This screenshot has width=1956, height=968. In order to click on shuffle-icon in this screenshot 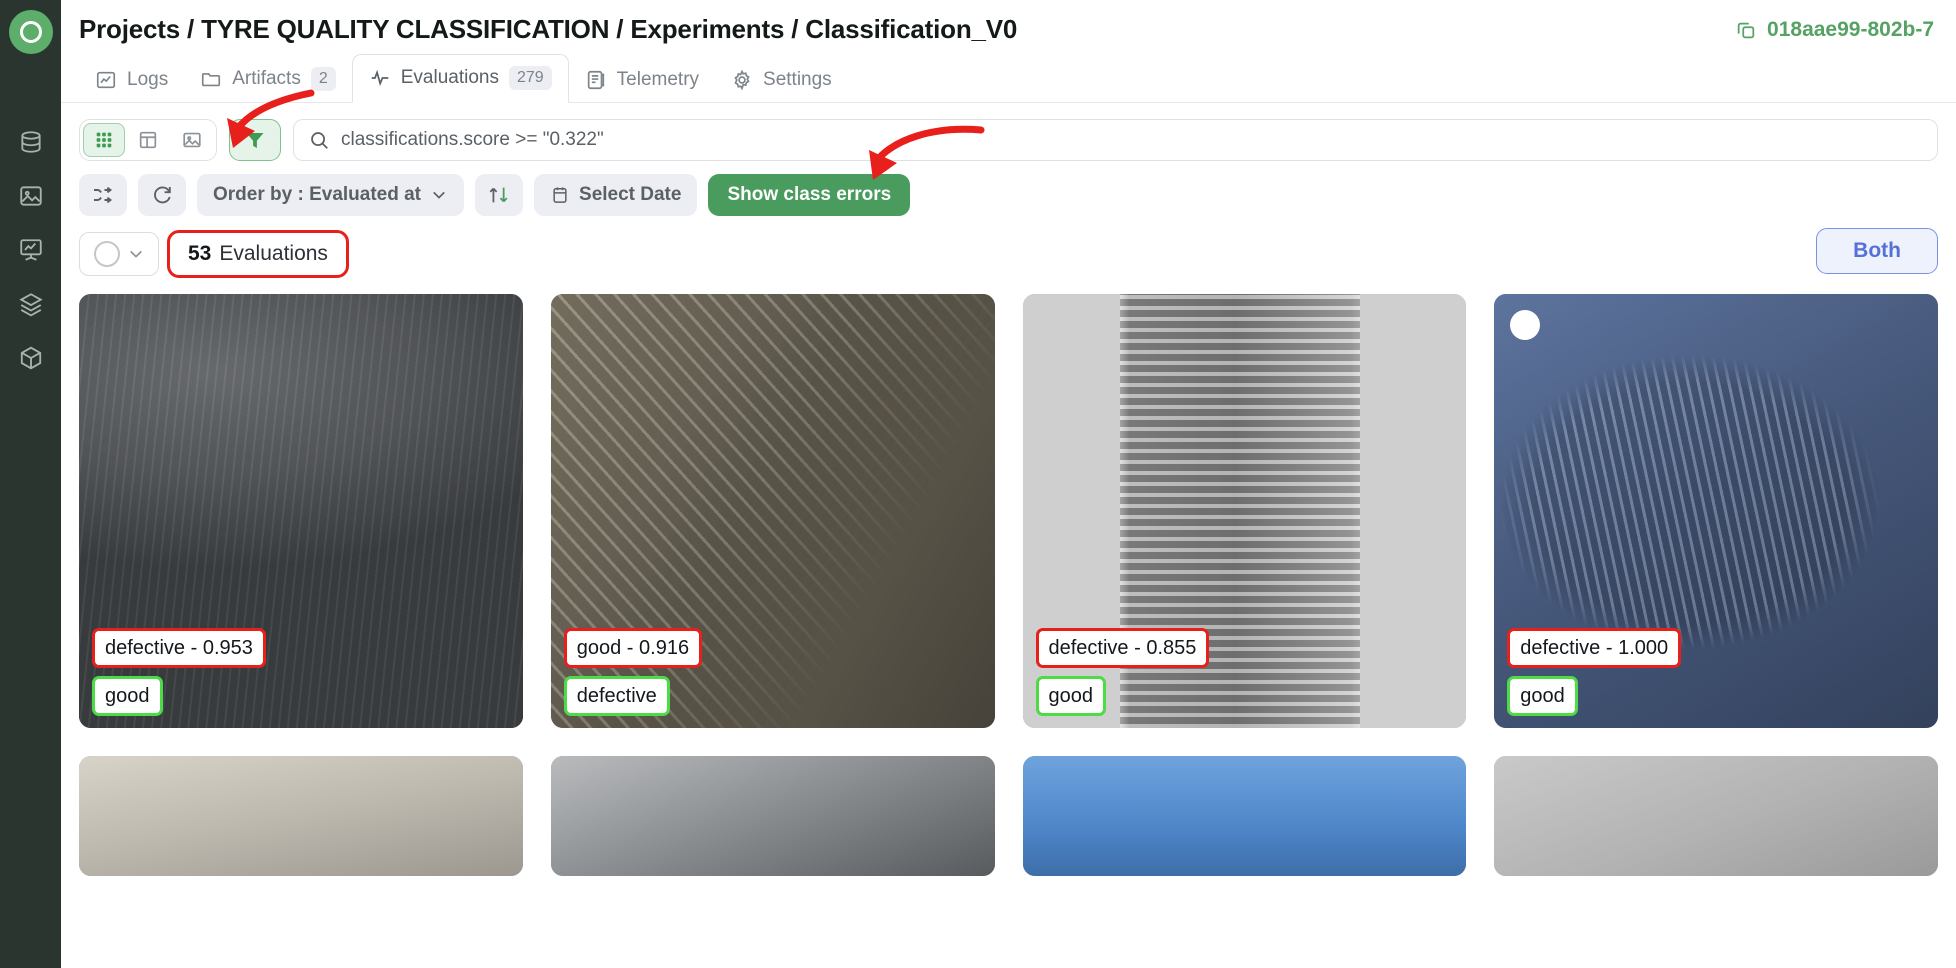, I will do `click(103, 195)`.